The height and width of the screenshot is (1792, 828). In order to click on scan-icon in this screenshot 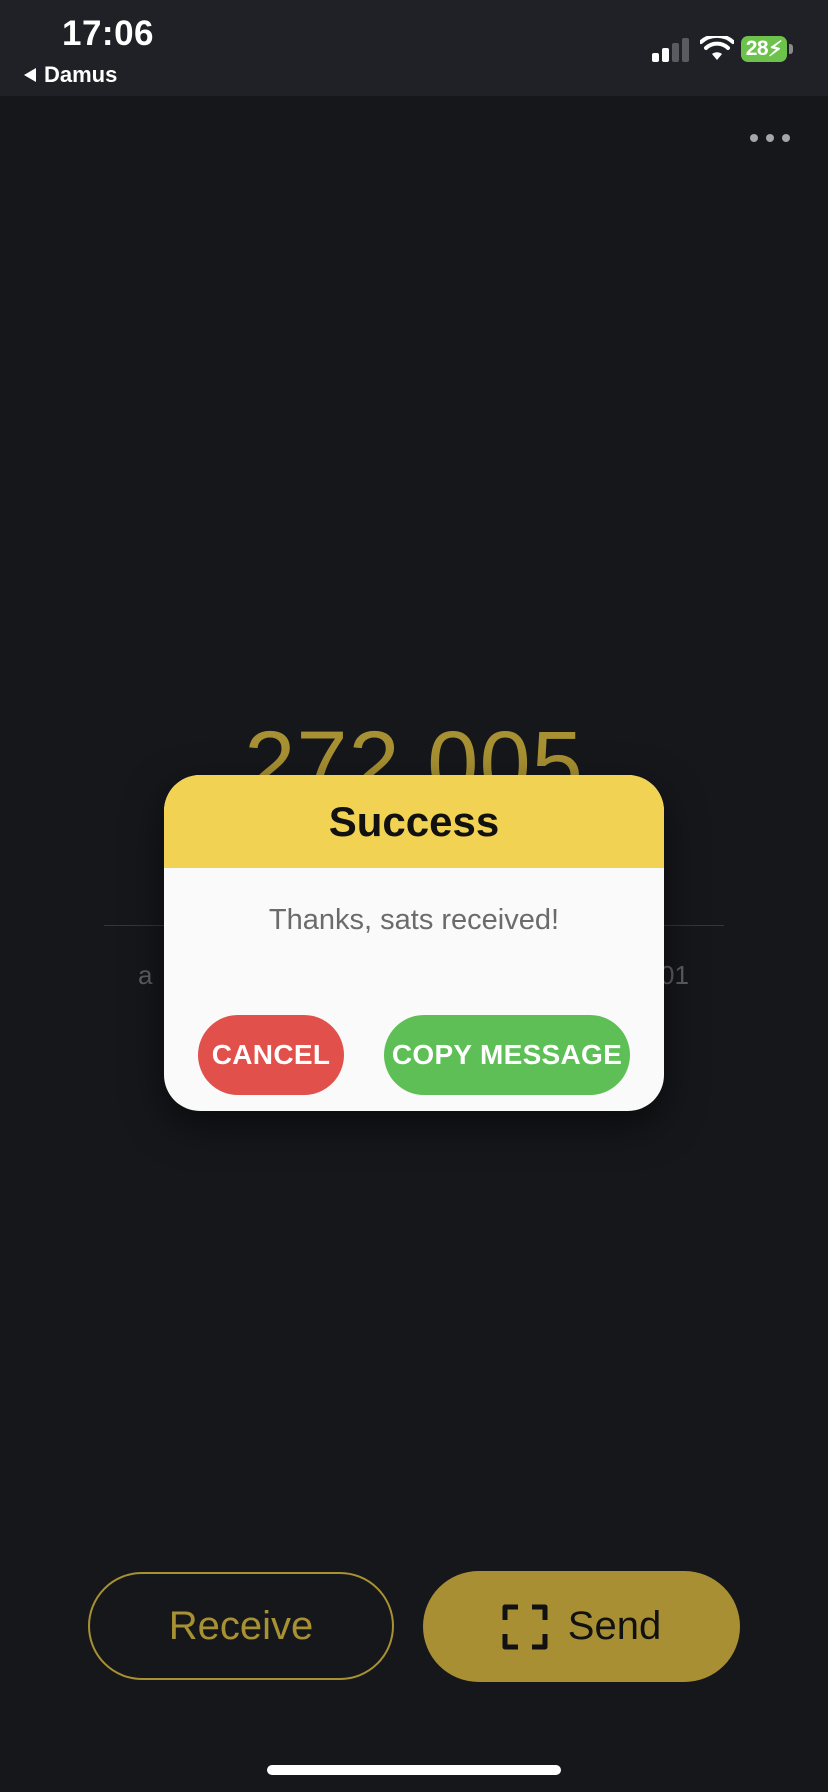, I will do `click(525, 1626)`.